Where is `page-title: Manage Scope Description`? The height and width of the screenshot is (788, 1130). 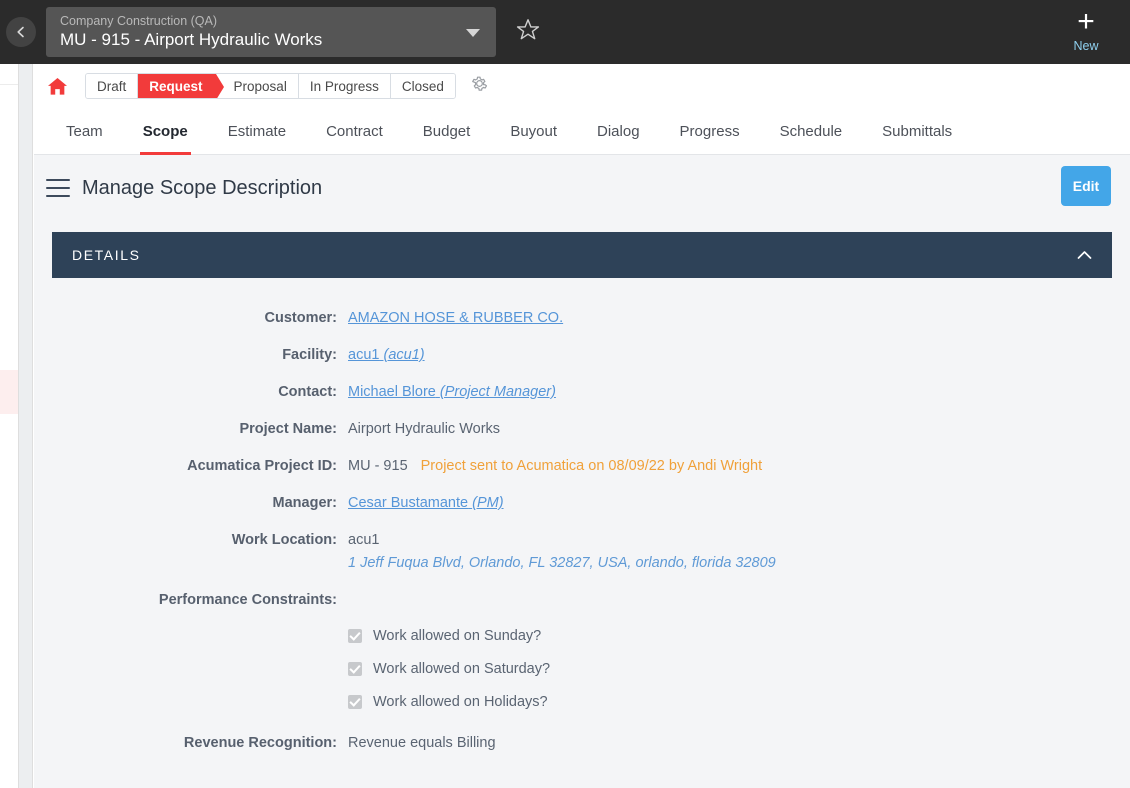
page-title: Manage Scope Description is located at coordinates (202, 187).